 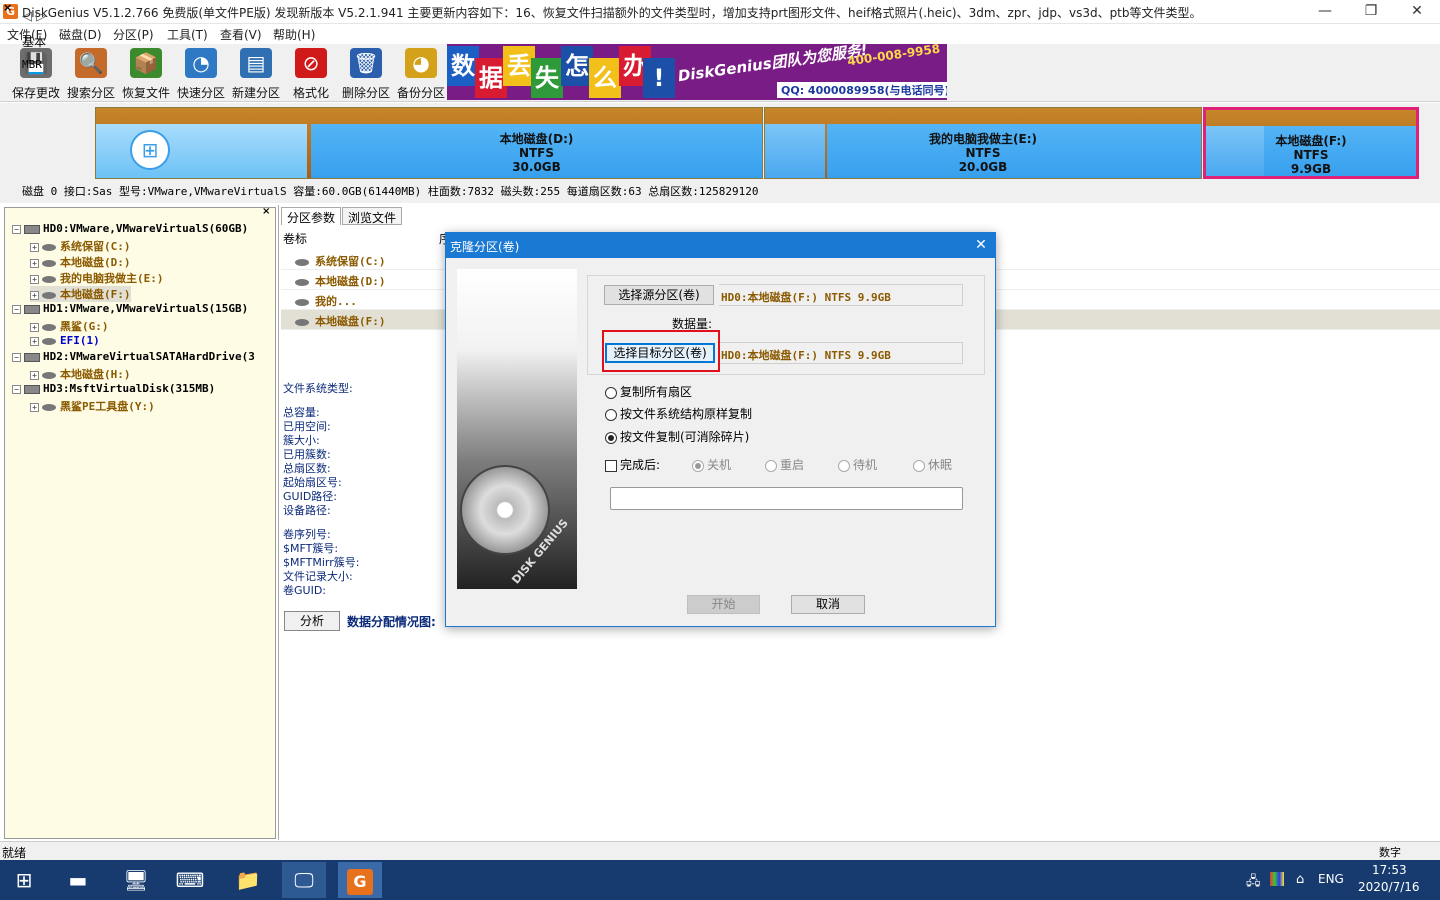 What do you see at coordinates (784, 464) in the screenshot?
I see `power-option-restart: 重启` at bounding box center [784, 464].